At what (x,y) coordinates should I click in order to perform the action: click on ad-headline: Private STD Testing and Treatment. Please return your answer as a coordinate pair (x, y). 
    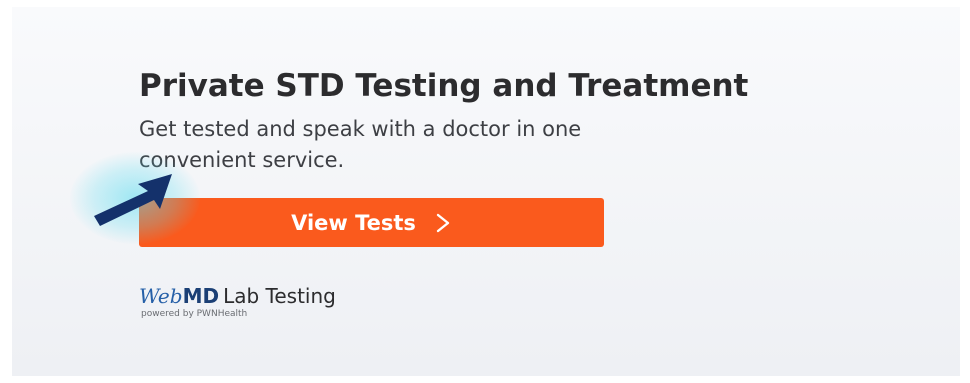
    Looking at the image, I should click on (444, 86).